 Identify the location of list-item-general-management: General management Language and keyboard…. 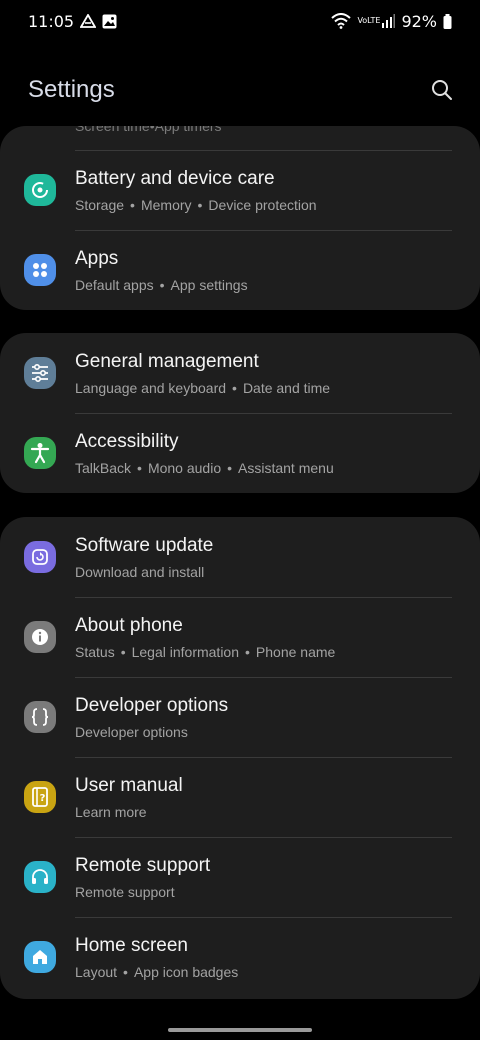
(240, 373).